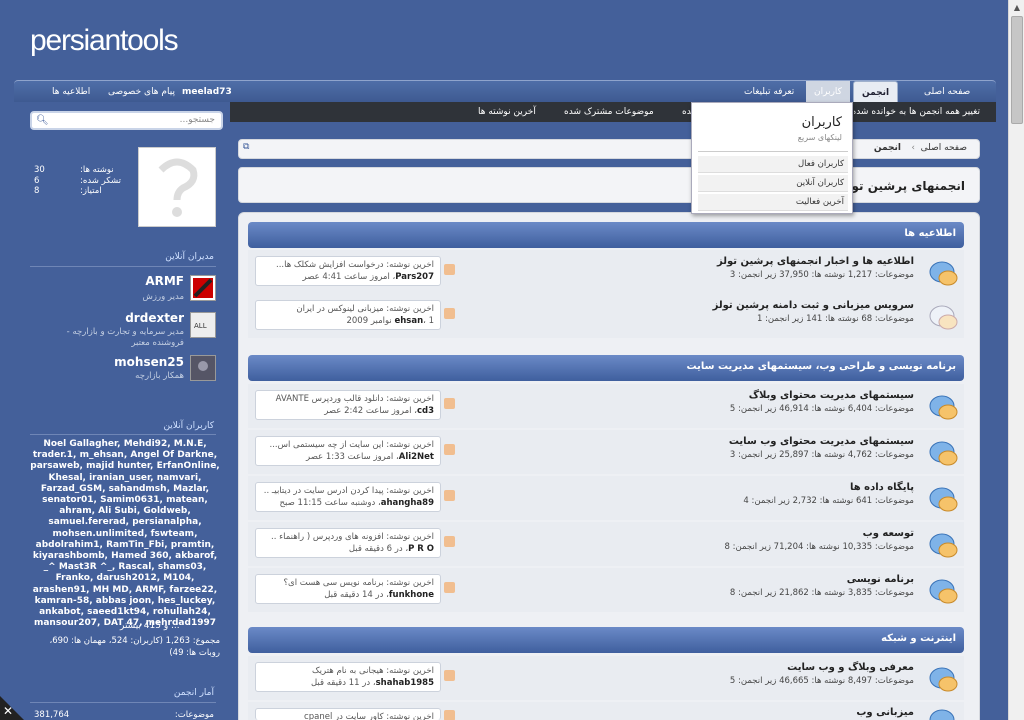  What do you see at coordinates (407, 503) in the screenshot?
I see `last-post-user: ahangha89` at bounding box center [407, 503].